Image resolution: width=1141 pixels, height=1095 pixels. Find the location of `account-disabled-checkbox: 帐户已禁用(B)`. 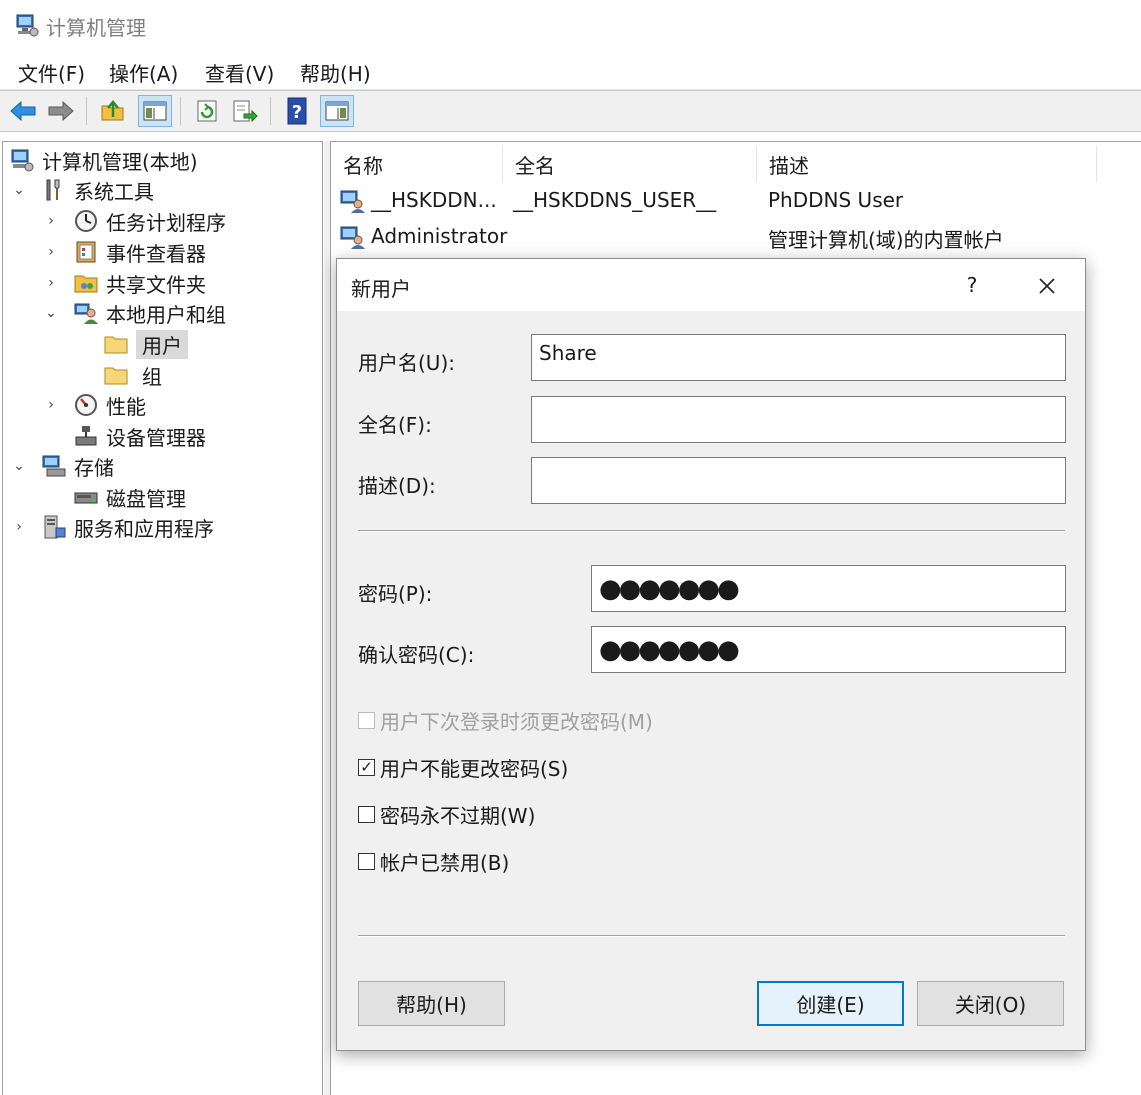

account-disabled-checkbox: 帐户已禁用(B) is located at coordinates (433, 861).